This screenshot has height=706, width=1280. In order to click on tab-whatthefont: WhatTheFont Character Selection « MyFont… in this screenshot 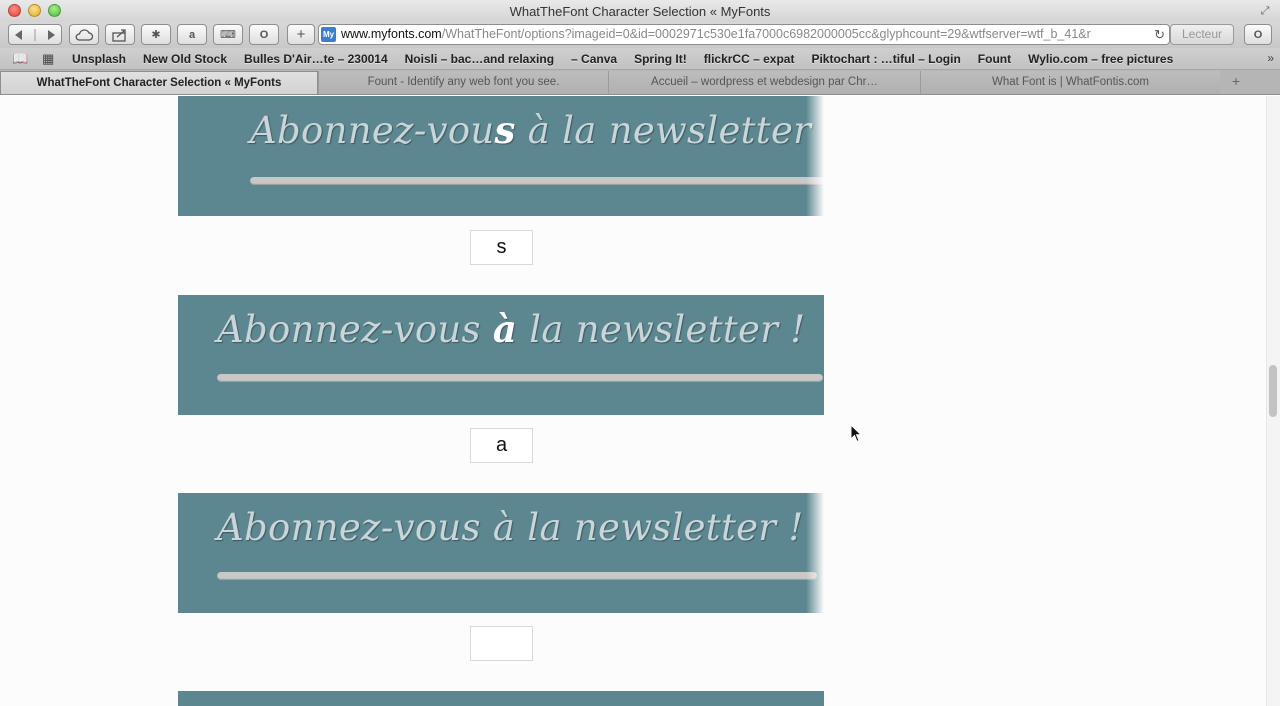, I will do `click(159, 82)`.